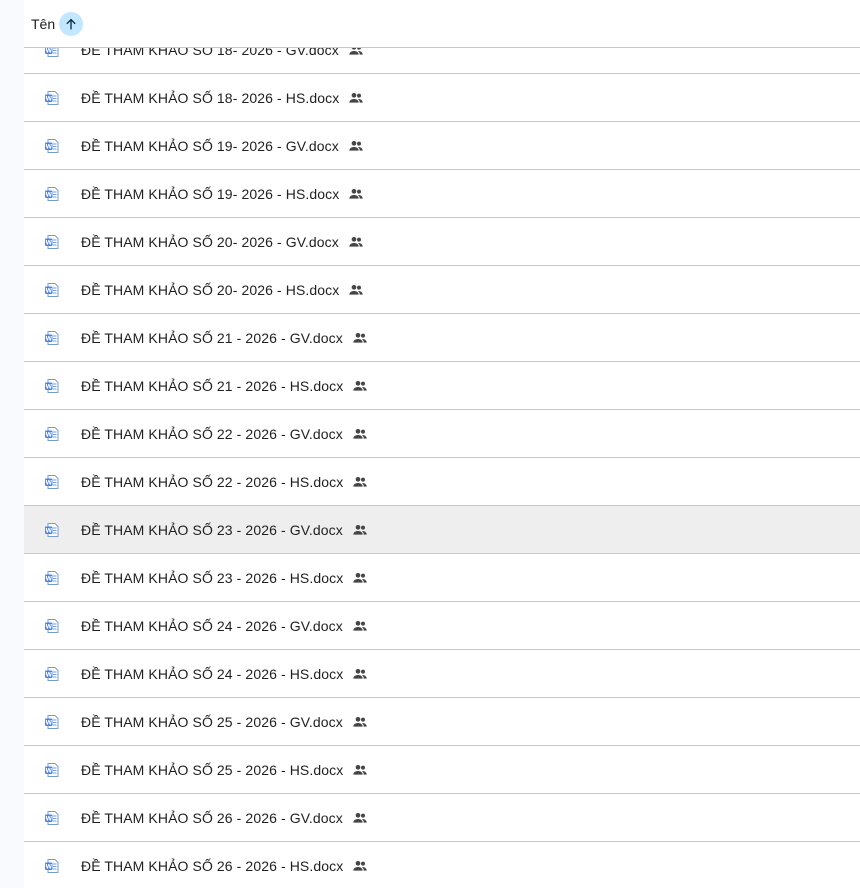  I want to click on file-name: ĐỀ THAM KHẢO SỐ 20- 2026 - HS.docx, so click(210, 289).